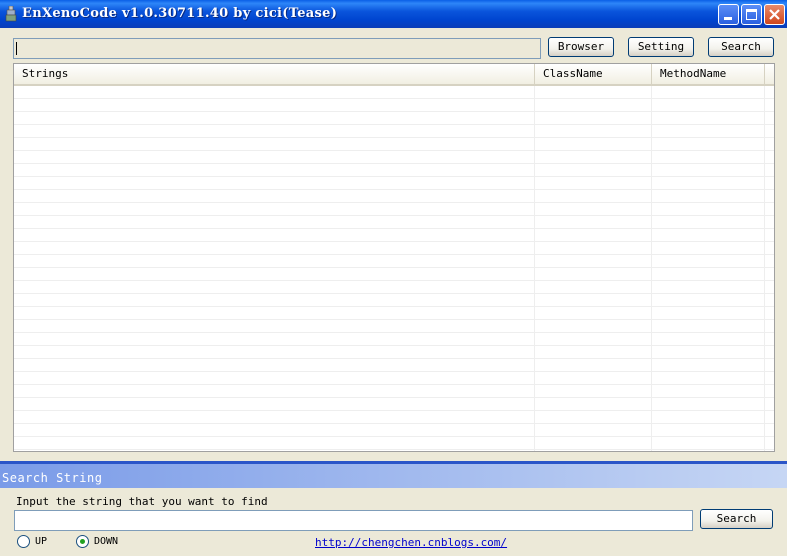  What do you see at coordinates (274, 74) in the screenshot?
I see `column-header-strings: Strings` at bounding box center [274, 74].